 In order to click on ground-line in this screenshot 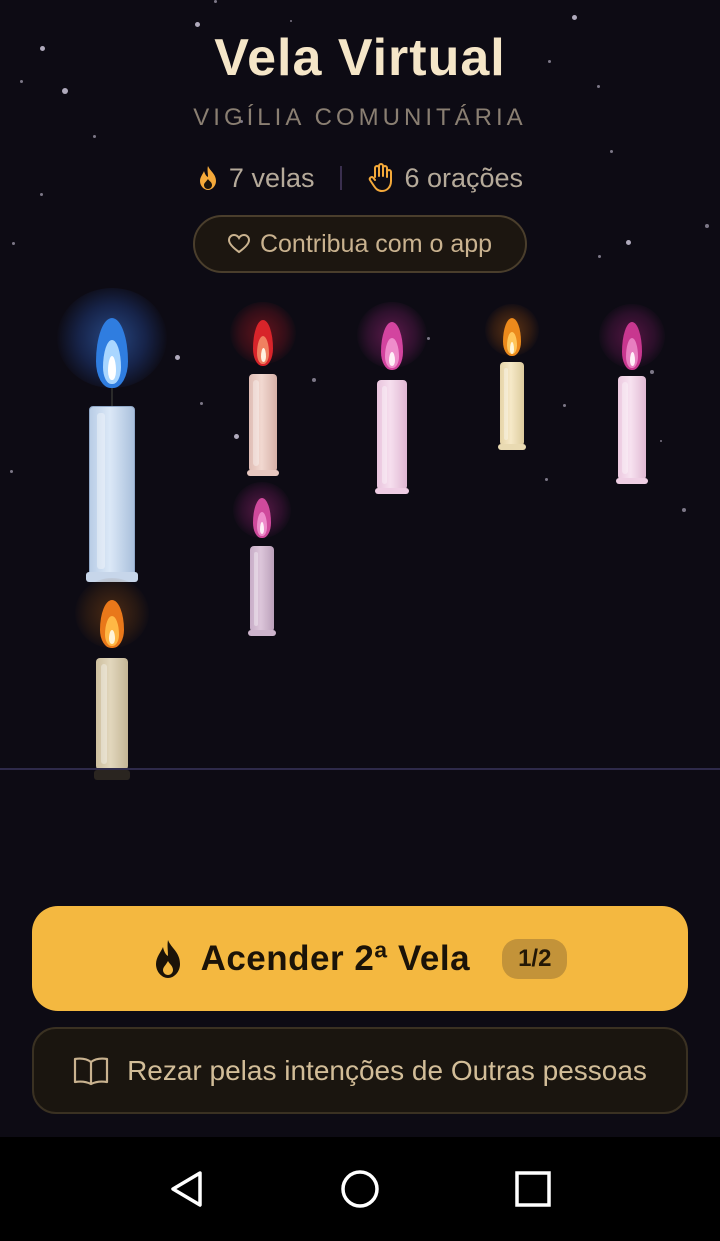, I will do `click(360, 769)`.